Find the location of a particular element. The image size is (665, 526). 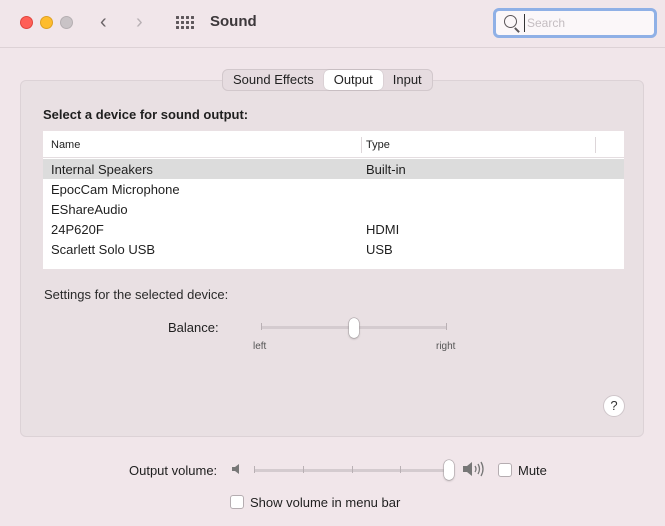

device-name: Internal Speakers is located at coordinates (102, 169).